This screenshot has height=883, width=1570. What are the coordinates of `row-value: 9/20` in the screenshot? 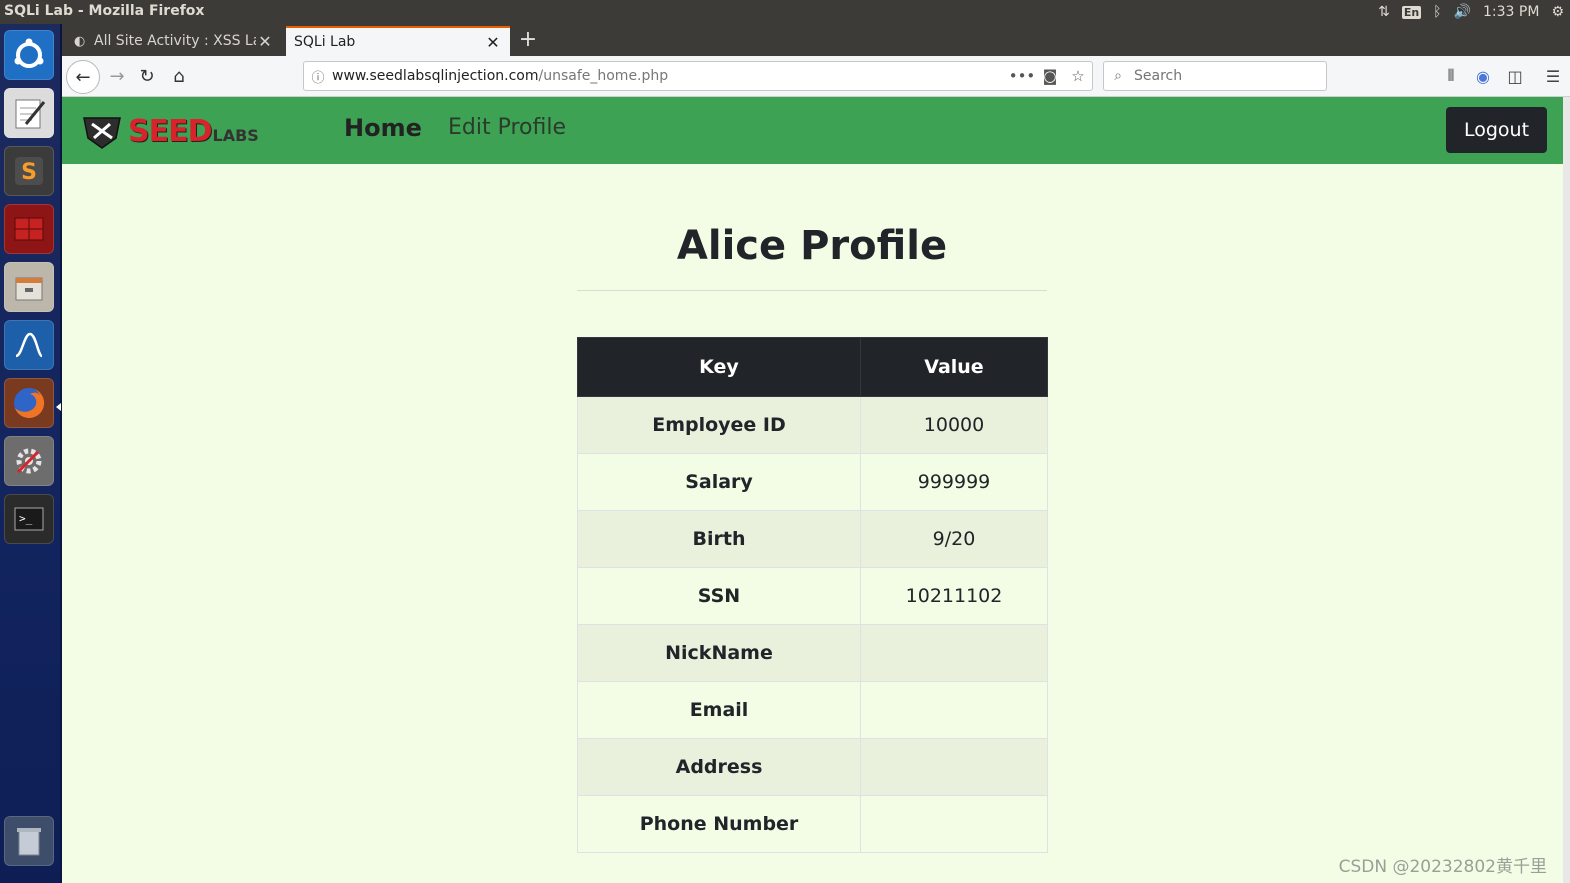 It's located at (954, 539).